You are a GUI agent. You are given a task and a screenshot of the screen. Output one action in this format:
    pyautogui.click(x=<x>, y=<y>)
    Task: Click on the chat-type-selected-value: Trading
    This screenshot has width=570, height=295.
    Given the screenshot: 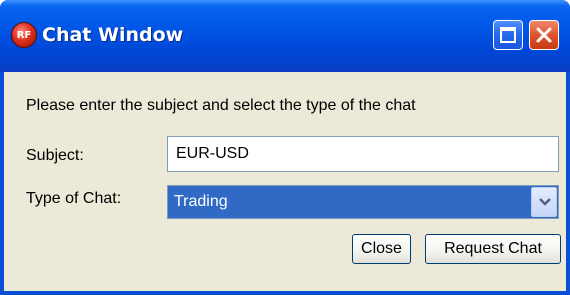 What is the action you would take?
    pyautogui.click(x=201, y=201)
    